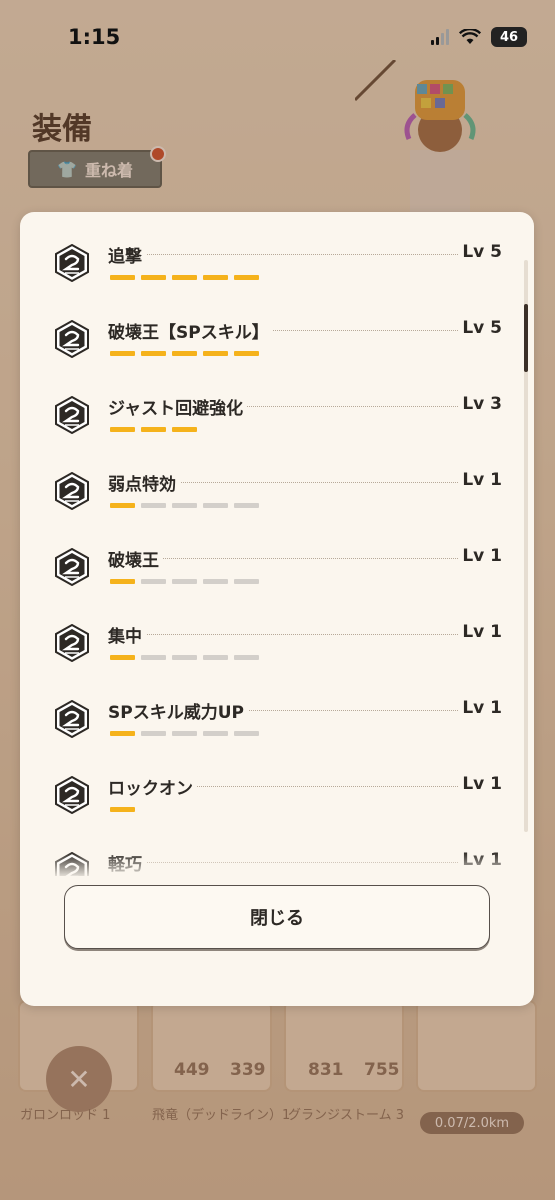 This screenshot has height=1200, width=555. What do you see at coordinates (277, 340) in the screenshot?
I see `skill-row: 破壊王【SPスキル】 Lv 5` at bounding box center [277, 340].